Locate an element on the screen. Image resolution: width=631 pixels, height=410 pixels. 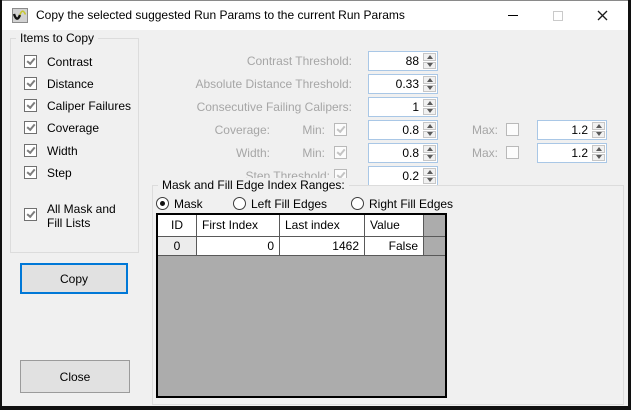
checkbox-caliper-failures is located at coordinates (30, 105).